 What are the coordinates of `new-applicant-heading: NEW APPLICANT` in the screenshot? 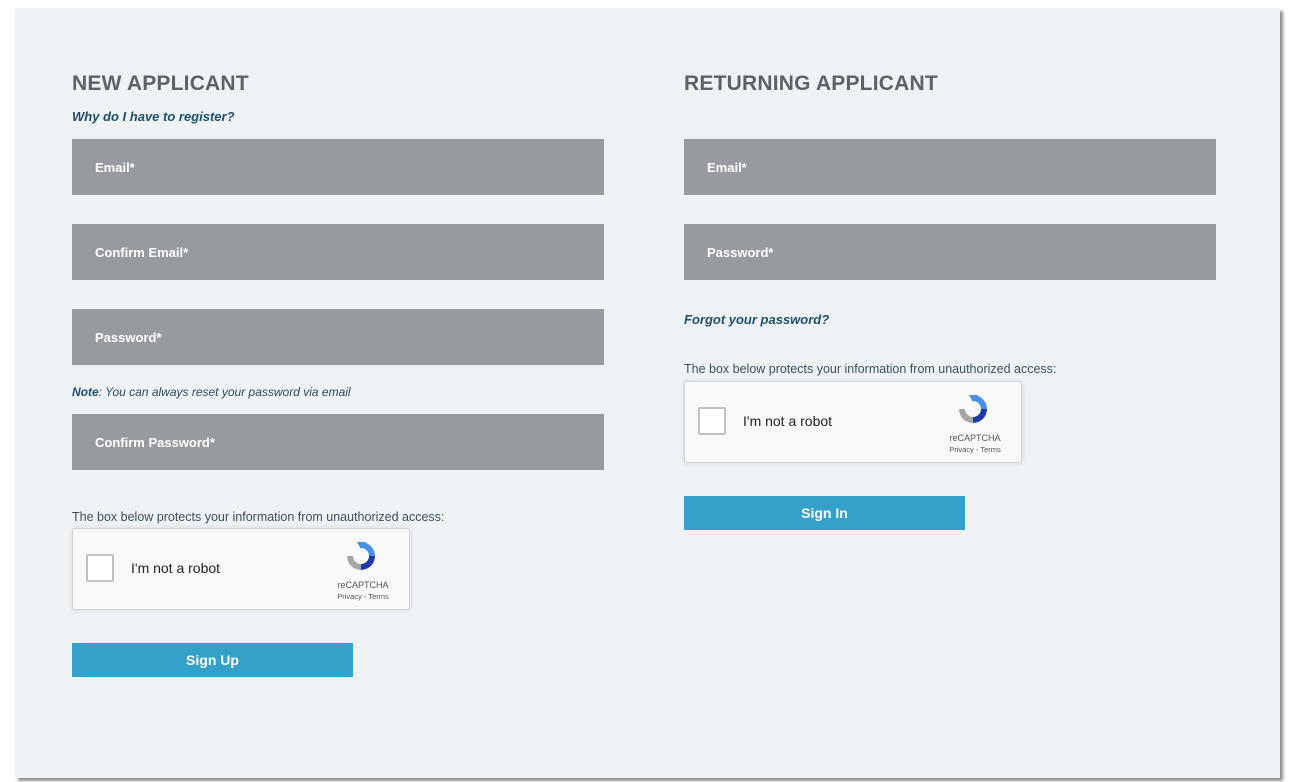 It's located at (160, 83).